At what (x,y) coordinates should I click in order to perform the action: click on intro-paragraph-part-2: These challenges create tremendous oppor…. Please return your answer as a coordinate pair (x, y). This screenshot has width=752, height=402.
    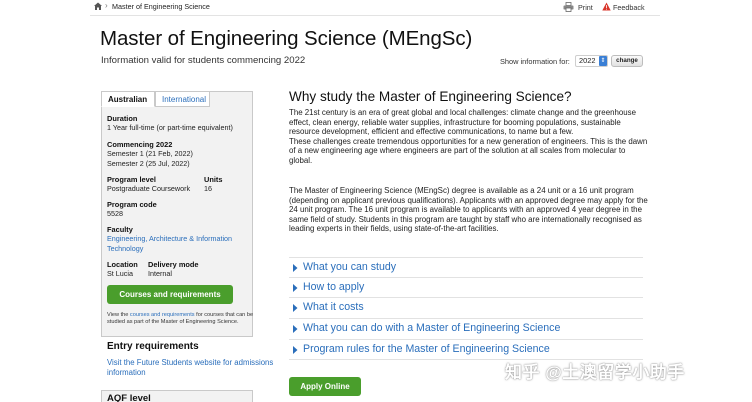
    Looking at the image, I should click on (468, 150).